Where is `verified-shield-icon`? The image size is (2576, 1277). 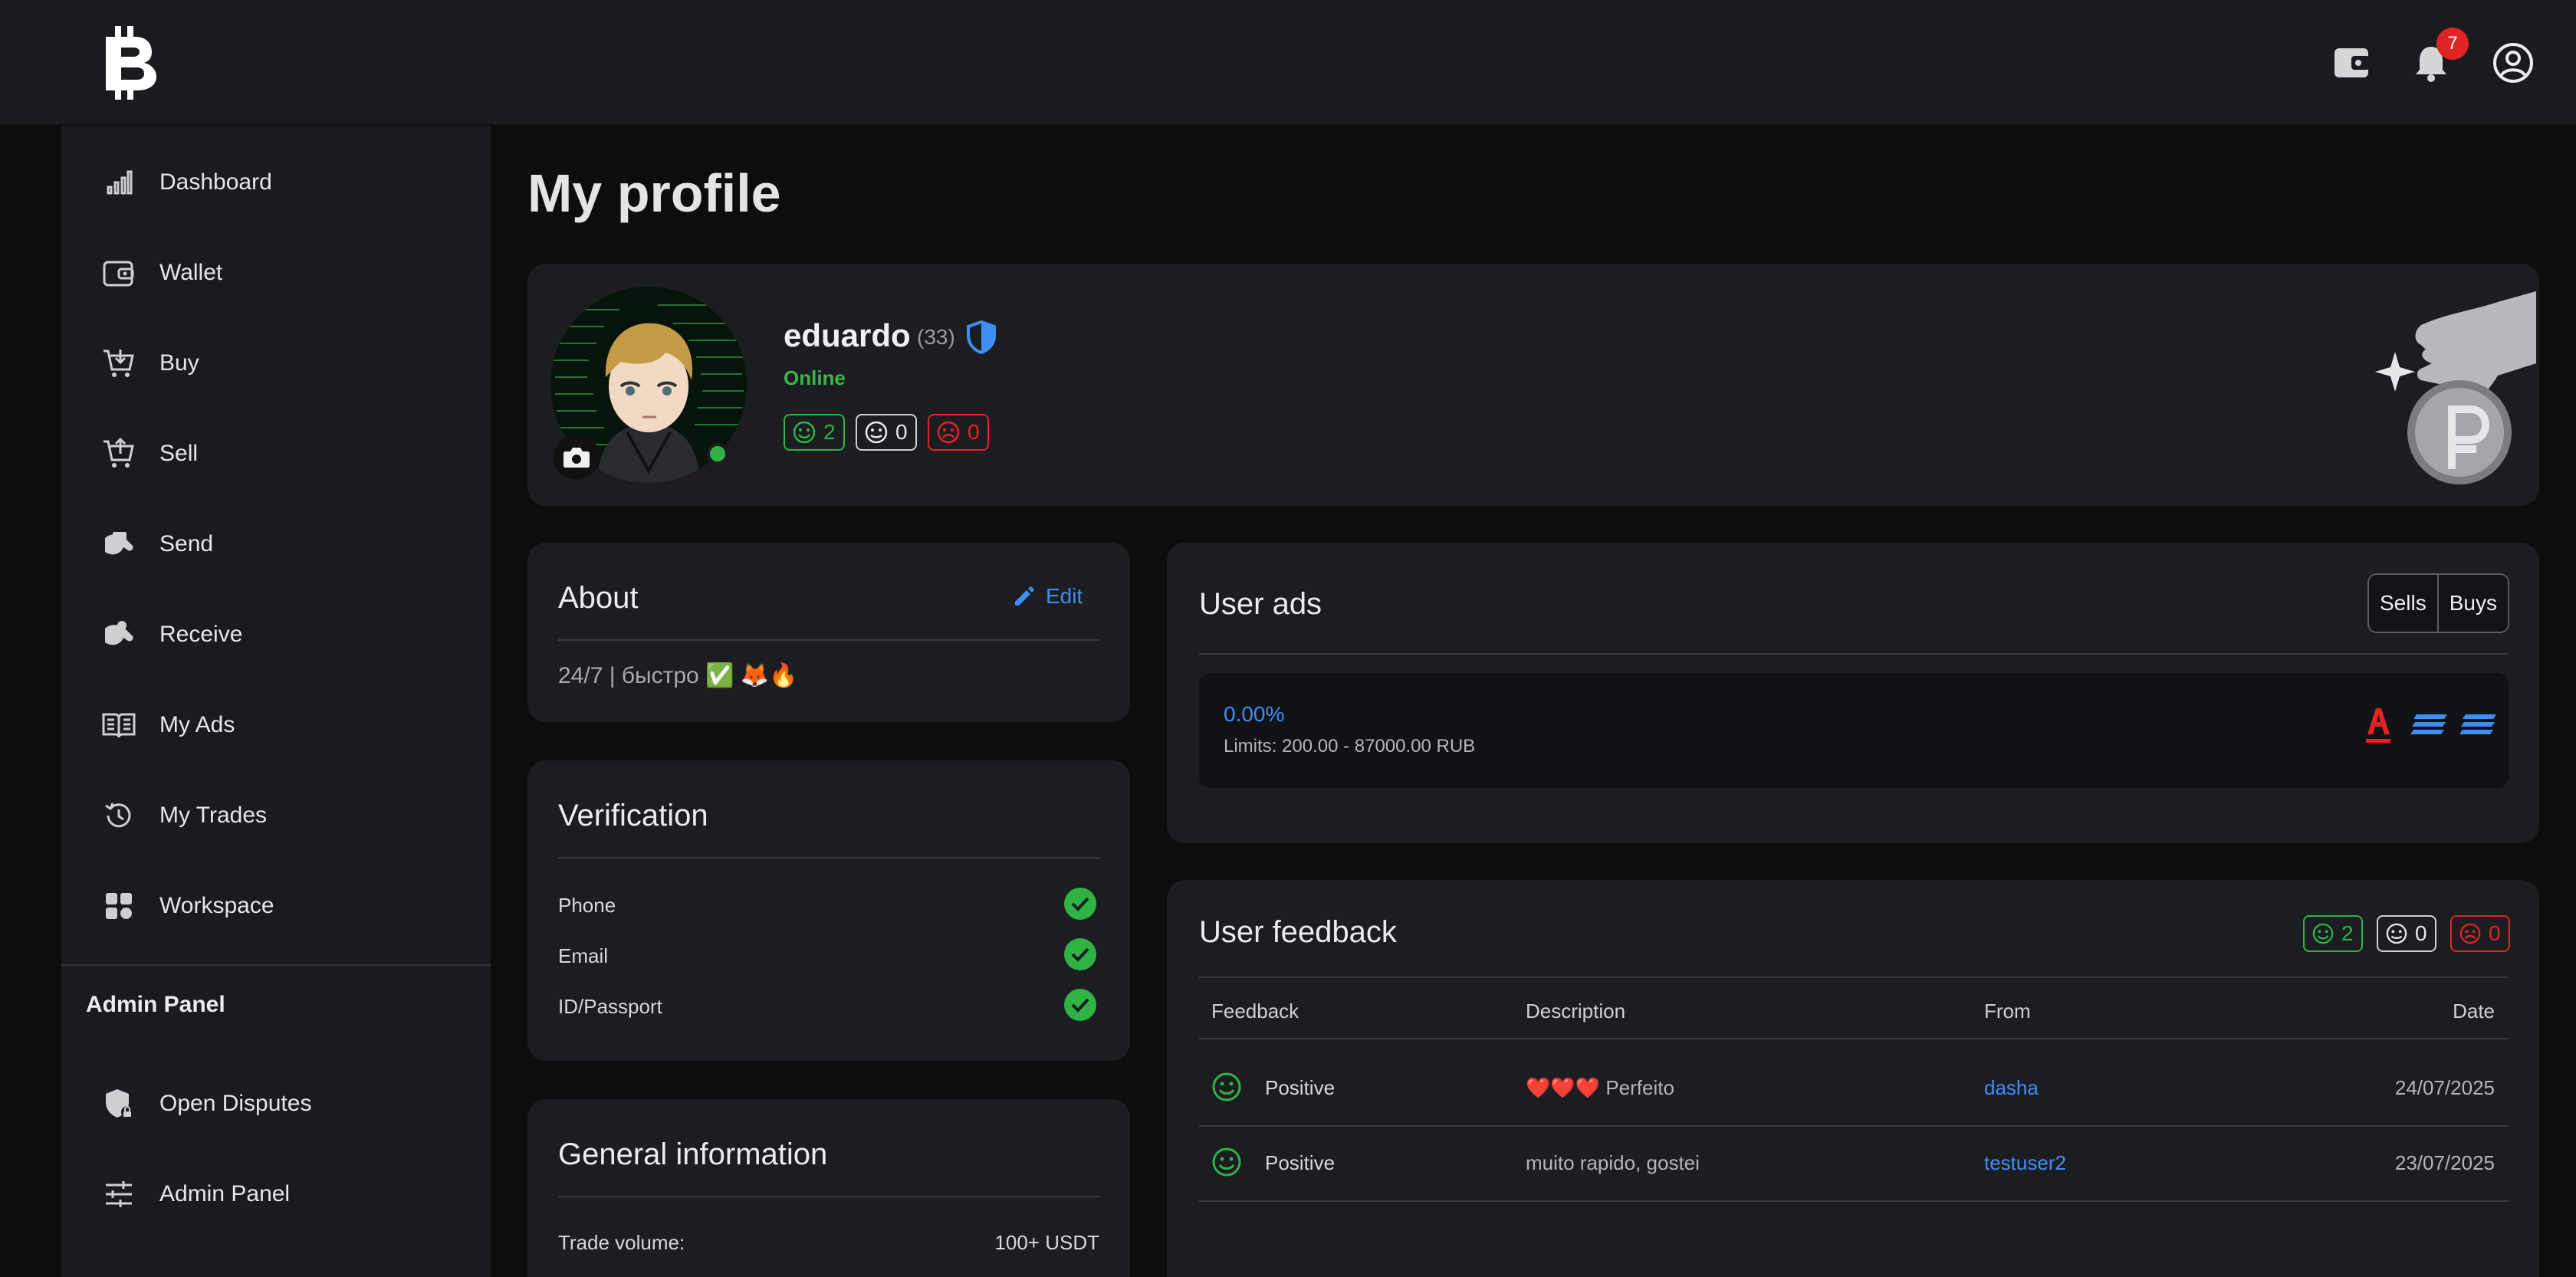
verified-shield-icon is located at coordinates (981, 337).